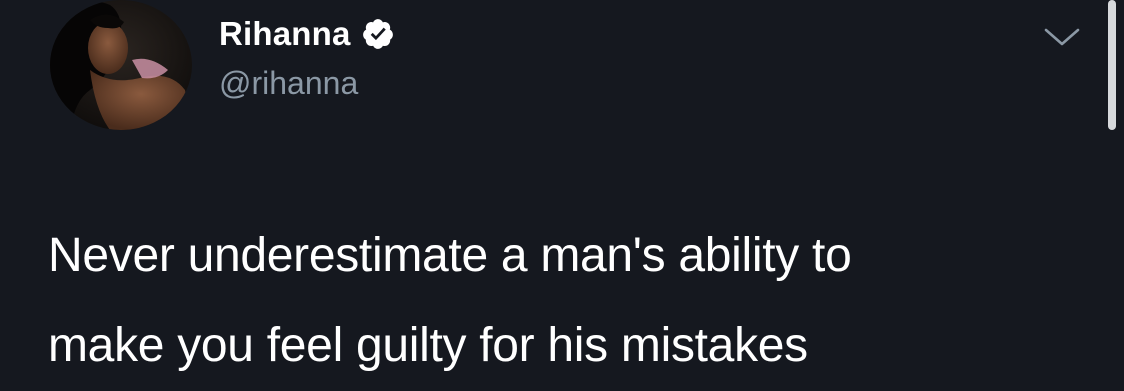 The height and width of the screenshot is (391, 1124). What do you see at coordinates (285, 34) in the screenshot?
I see `author-display-name: Rihanna` at bounding box center [285, 34].